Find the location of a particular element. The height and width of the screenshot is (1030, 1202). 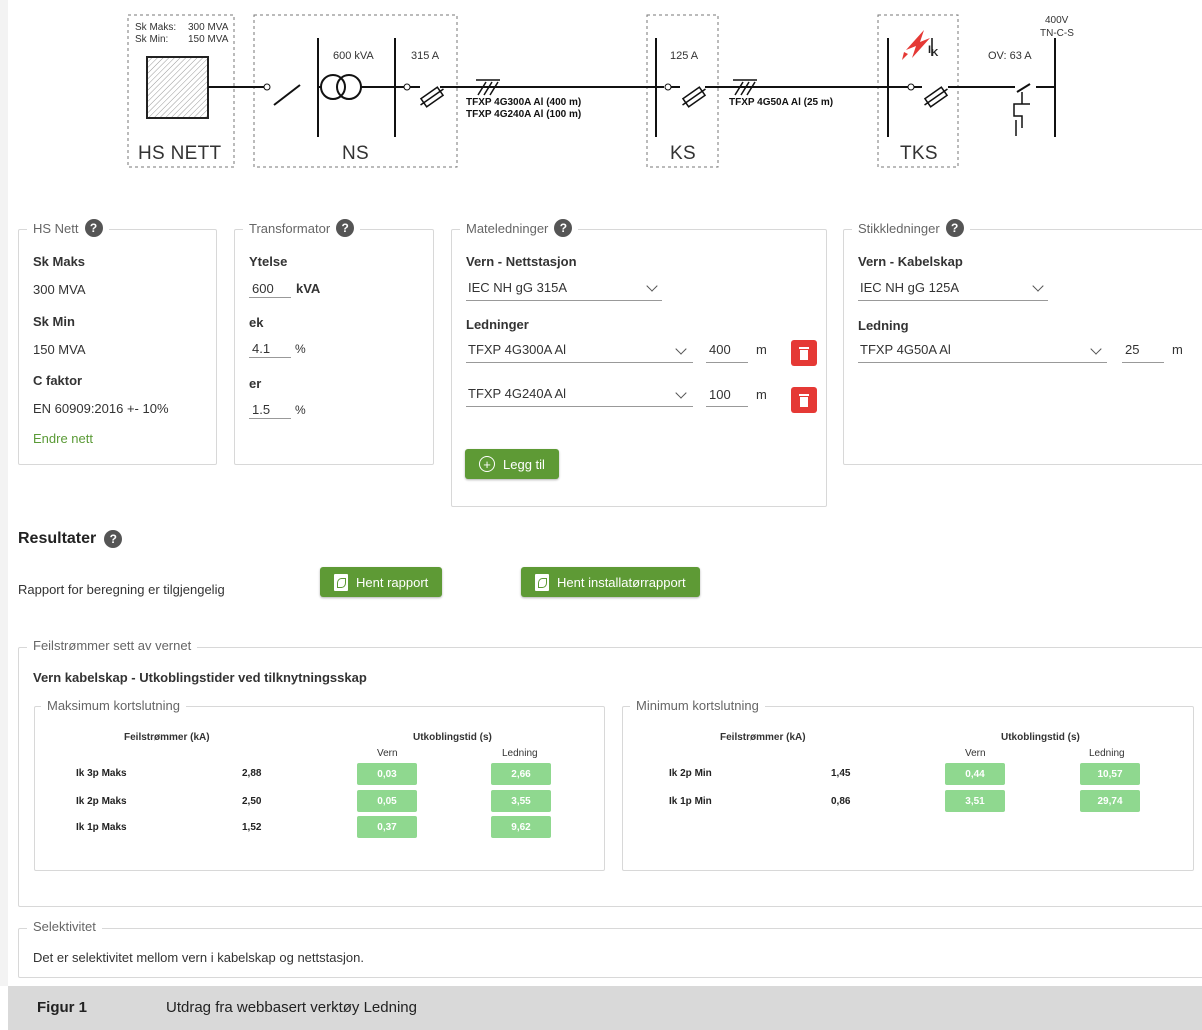

mateledninger-title: Mateledninger is located at coordinates (507, 228).